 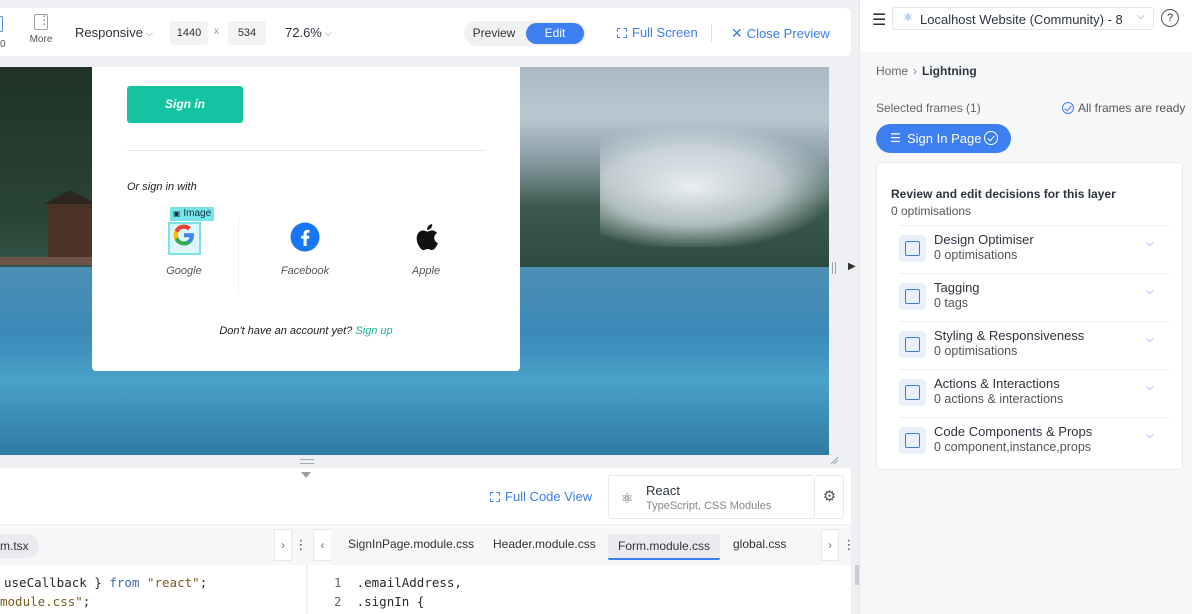 What do you see at coordinates (286, 331) in the screenshot?
I see `no-account-label: Don't have an account yet?` at bounding box center [286, 331].